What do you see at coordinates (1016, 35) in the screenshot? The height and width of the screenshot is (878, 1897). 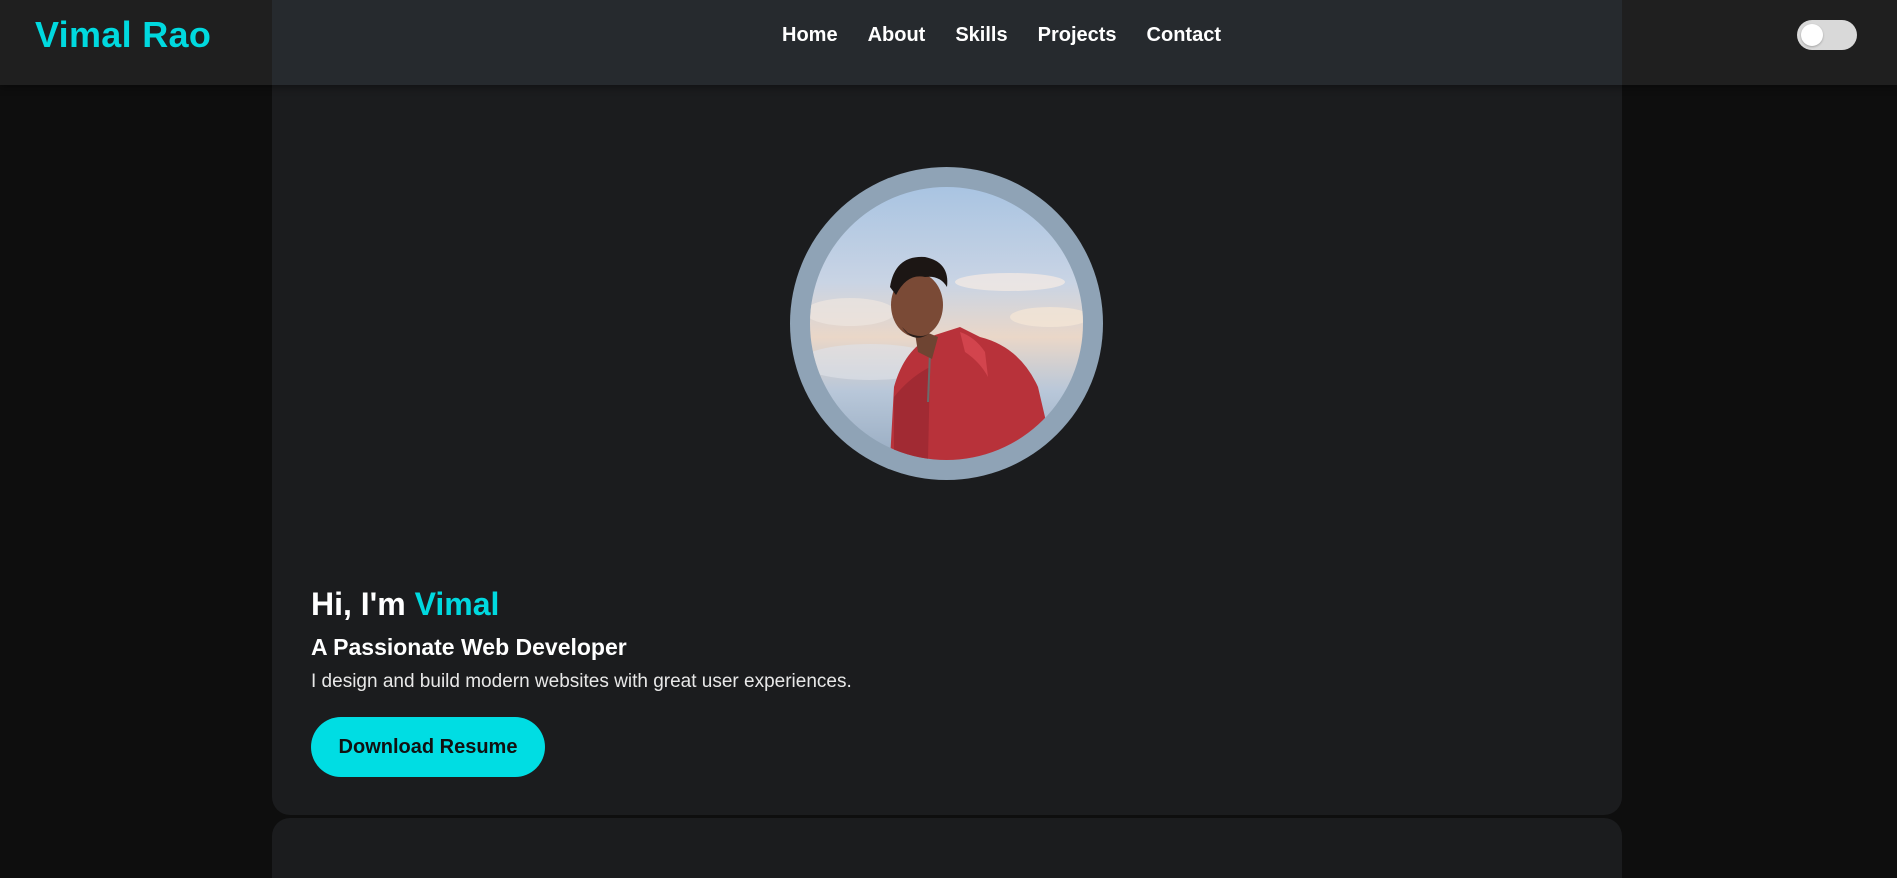 I see `nav-links: Home About Skills Projects Contact` at bounding box center [1016, 35].